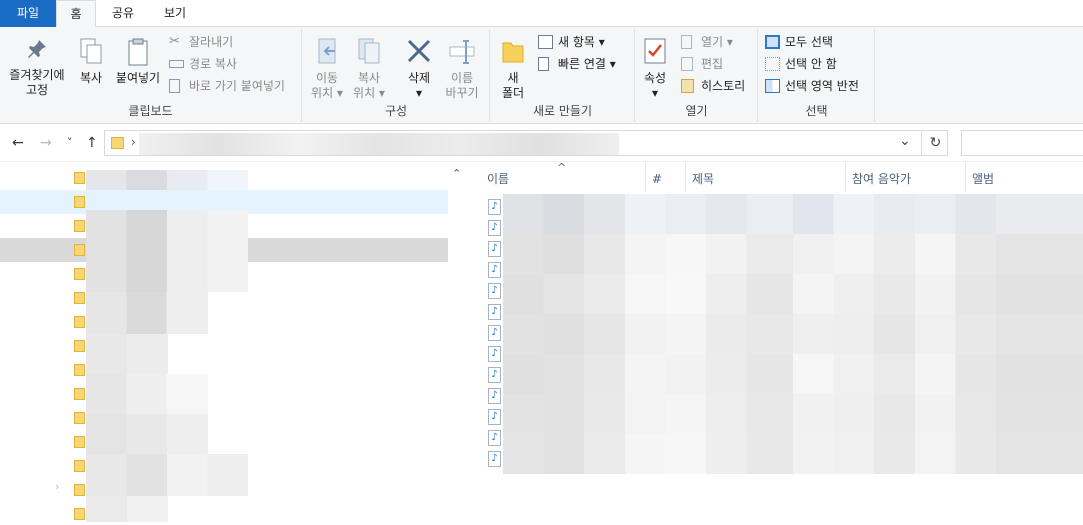  Describe the element at coordinates (150, 111) in the screenshot. I see `clipboard-group-label: 클립보드` at that location.